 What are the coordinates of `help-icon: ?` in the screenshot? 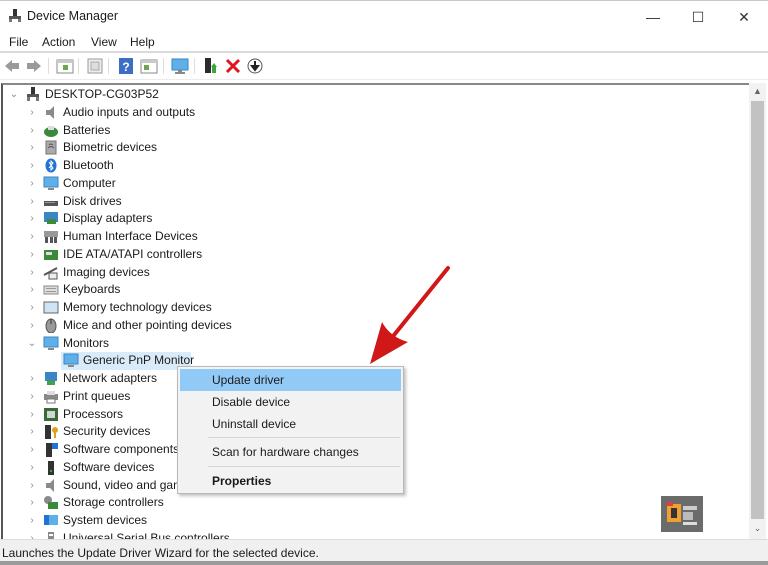 It's located at (126, 66).